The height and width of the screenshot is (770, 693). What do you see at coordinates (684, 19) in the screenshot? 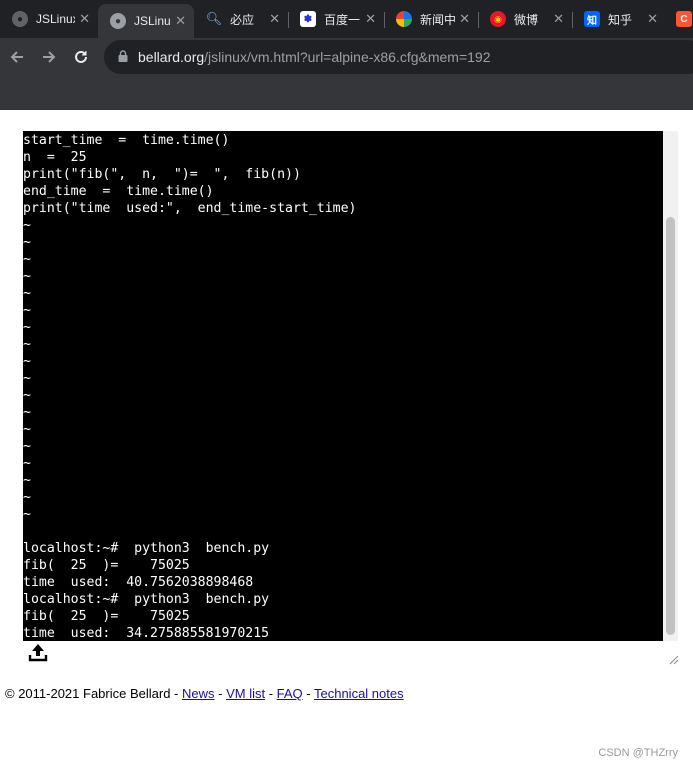
I see `csdn-icon: C` at bounding box center [684, 19].